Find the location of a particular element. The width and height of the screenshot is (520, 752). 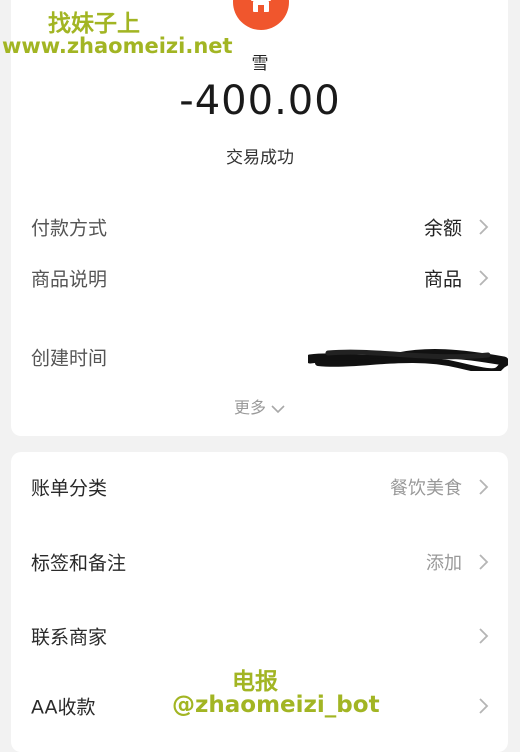

aa-collect-label: AA收款 is located at coordinates (63, 706).